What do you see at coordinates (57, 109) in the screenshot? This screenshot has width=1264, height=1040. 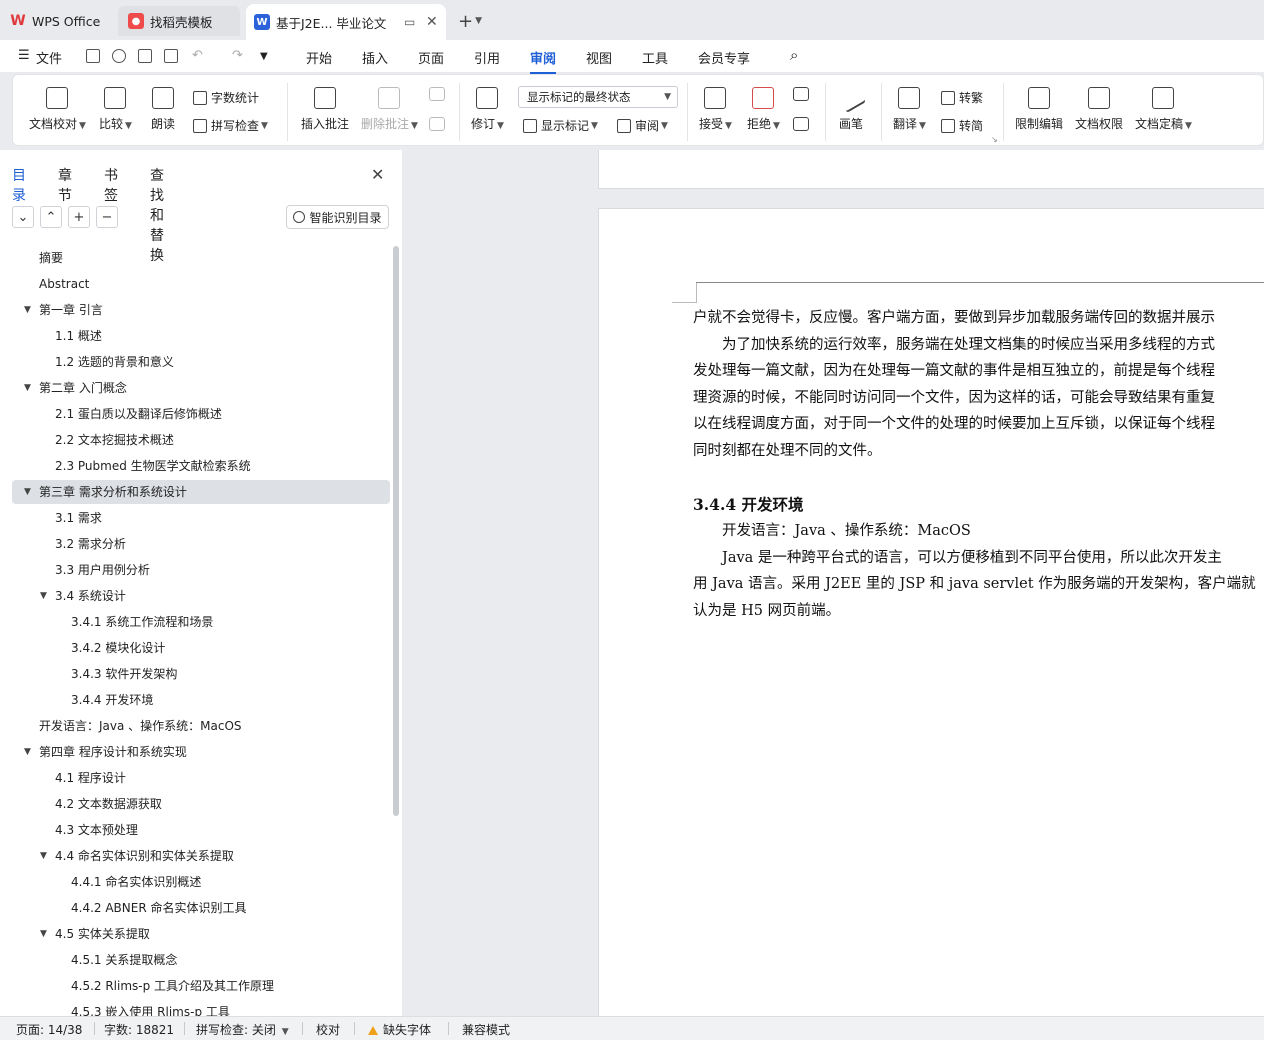 I see `doc-check-button: 文档校对 ▼` at bounding box center [57, 109].